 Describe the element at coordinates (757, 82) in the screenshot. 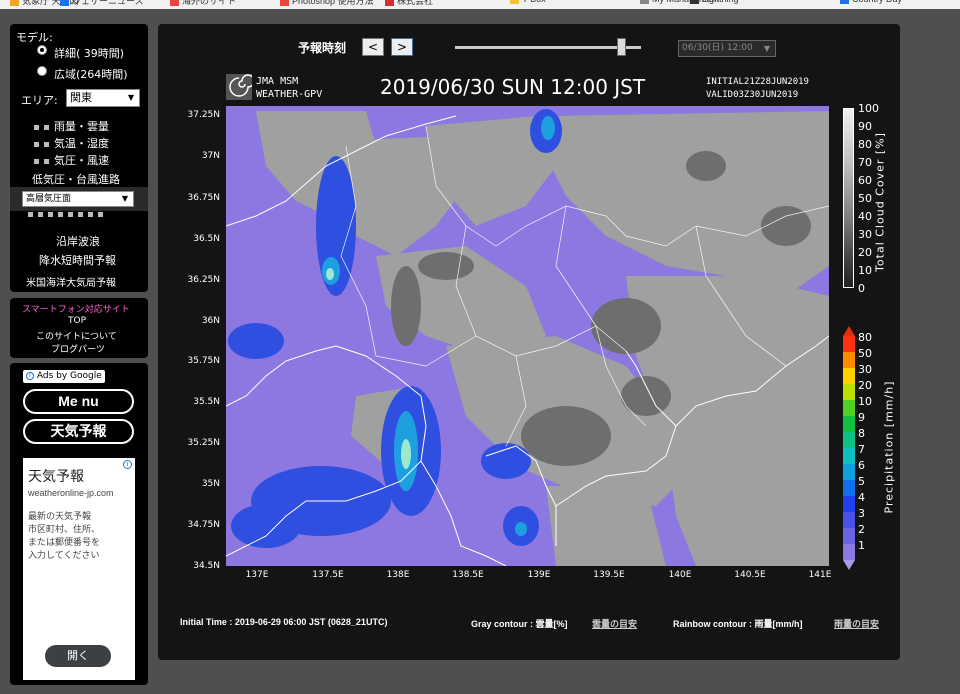

I see `initial-time-code: INITIAL21Z28JUN2019` at that location.